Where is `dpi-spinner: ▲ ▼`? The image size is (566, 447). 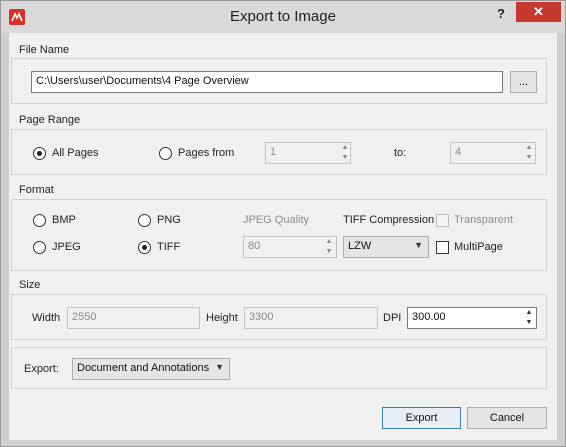
dpi-spinner: ▲ ▼ is located at coordinates (529, 318).